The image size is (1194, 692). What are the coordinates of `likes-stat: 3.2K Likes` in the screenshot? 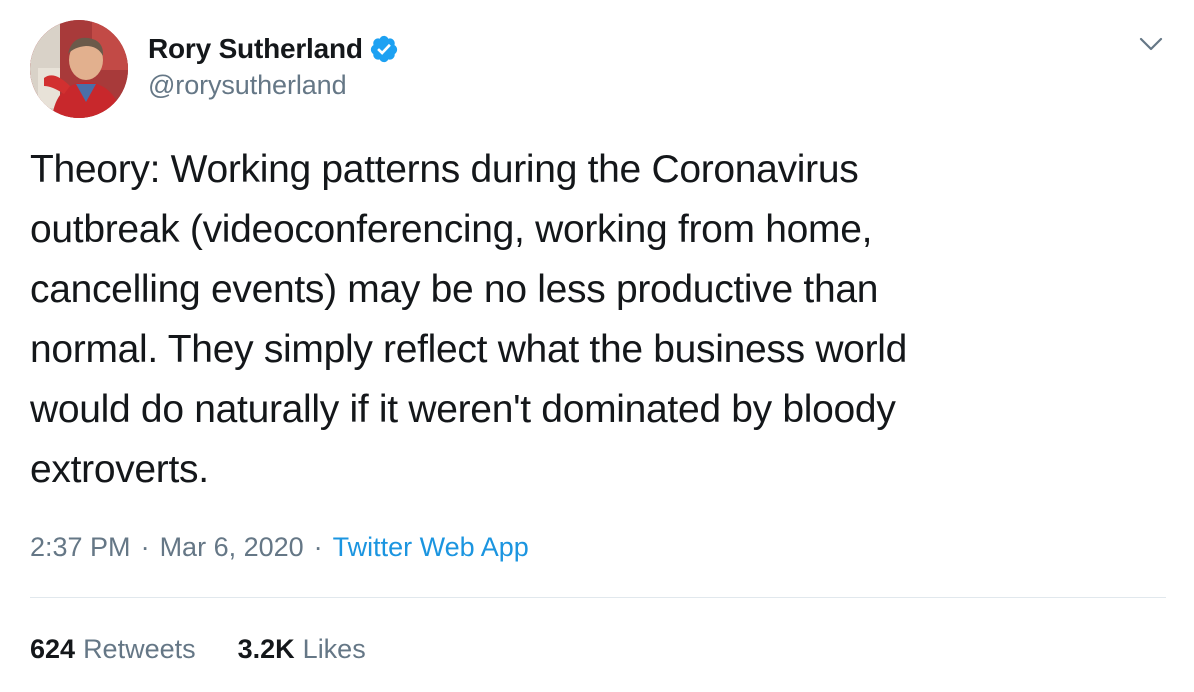 It's located at (302, 649).